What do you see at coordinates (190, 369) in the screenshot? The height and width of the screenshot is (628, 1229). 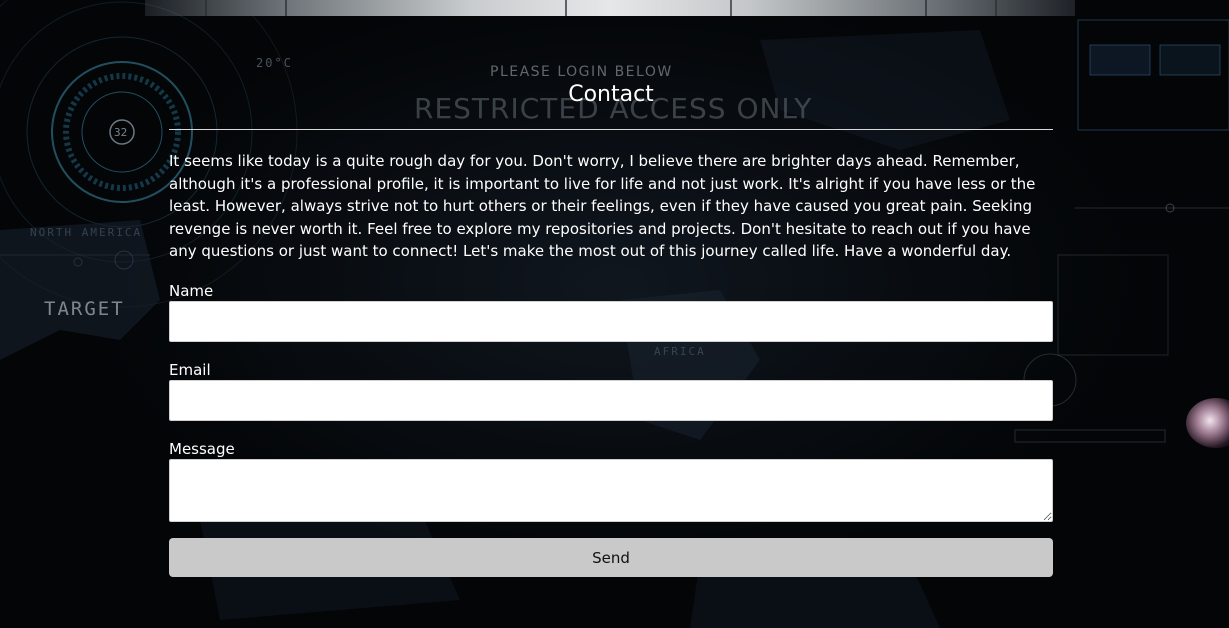 I see `email-label: Email` at bounding box center [190, 369].